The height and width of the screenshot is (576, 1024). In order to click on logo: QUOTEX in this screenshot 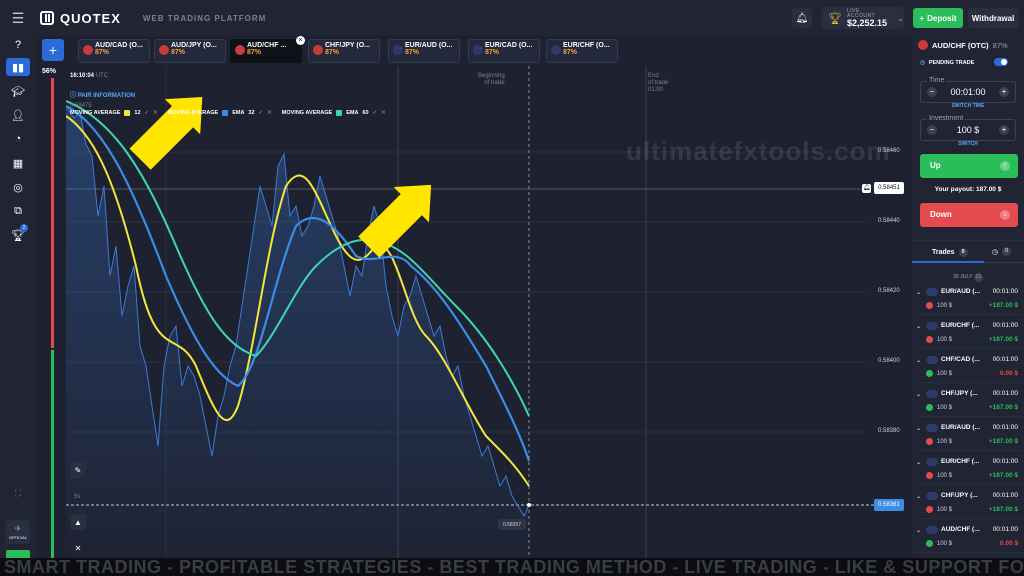, I will do `click(80, 18)`.